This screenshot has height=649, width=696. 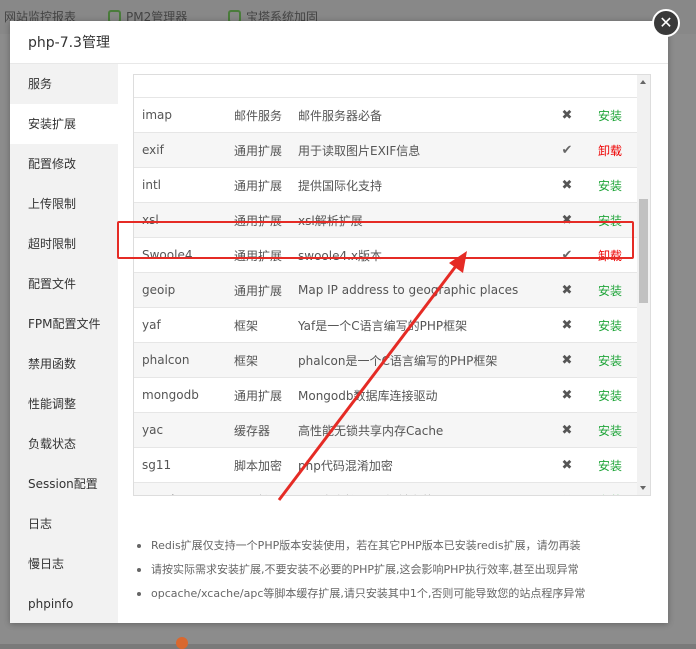 What do you see at coordinates (64, 124) in the screenshot?
I see `sidebar-item-install-extensions: 安装扩展` at bounding box center [64, 124].